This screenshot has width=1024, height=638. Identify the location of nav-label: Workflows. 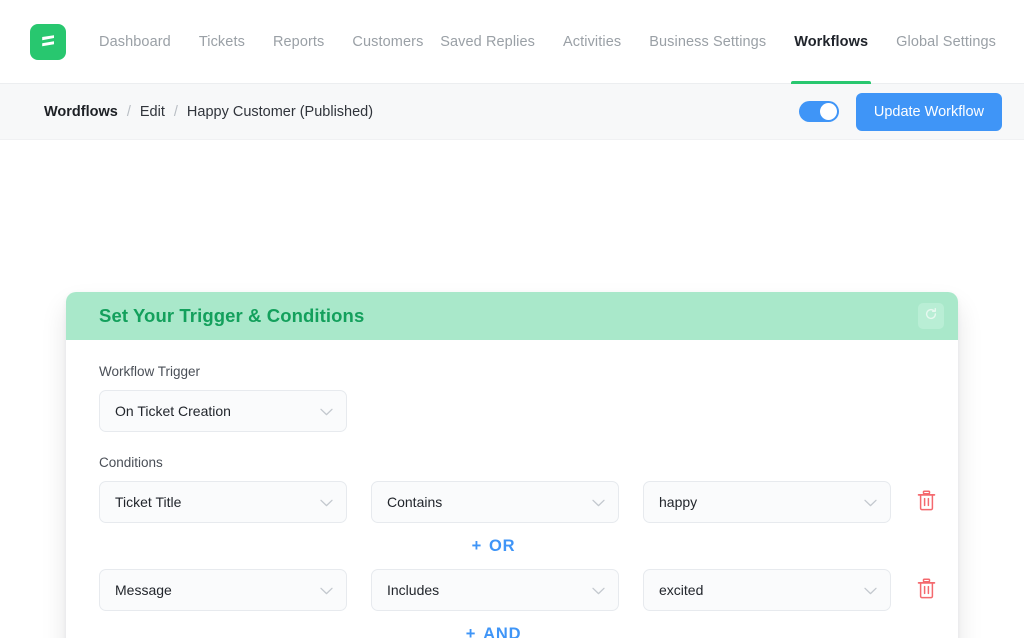
(831, 41).